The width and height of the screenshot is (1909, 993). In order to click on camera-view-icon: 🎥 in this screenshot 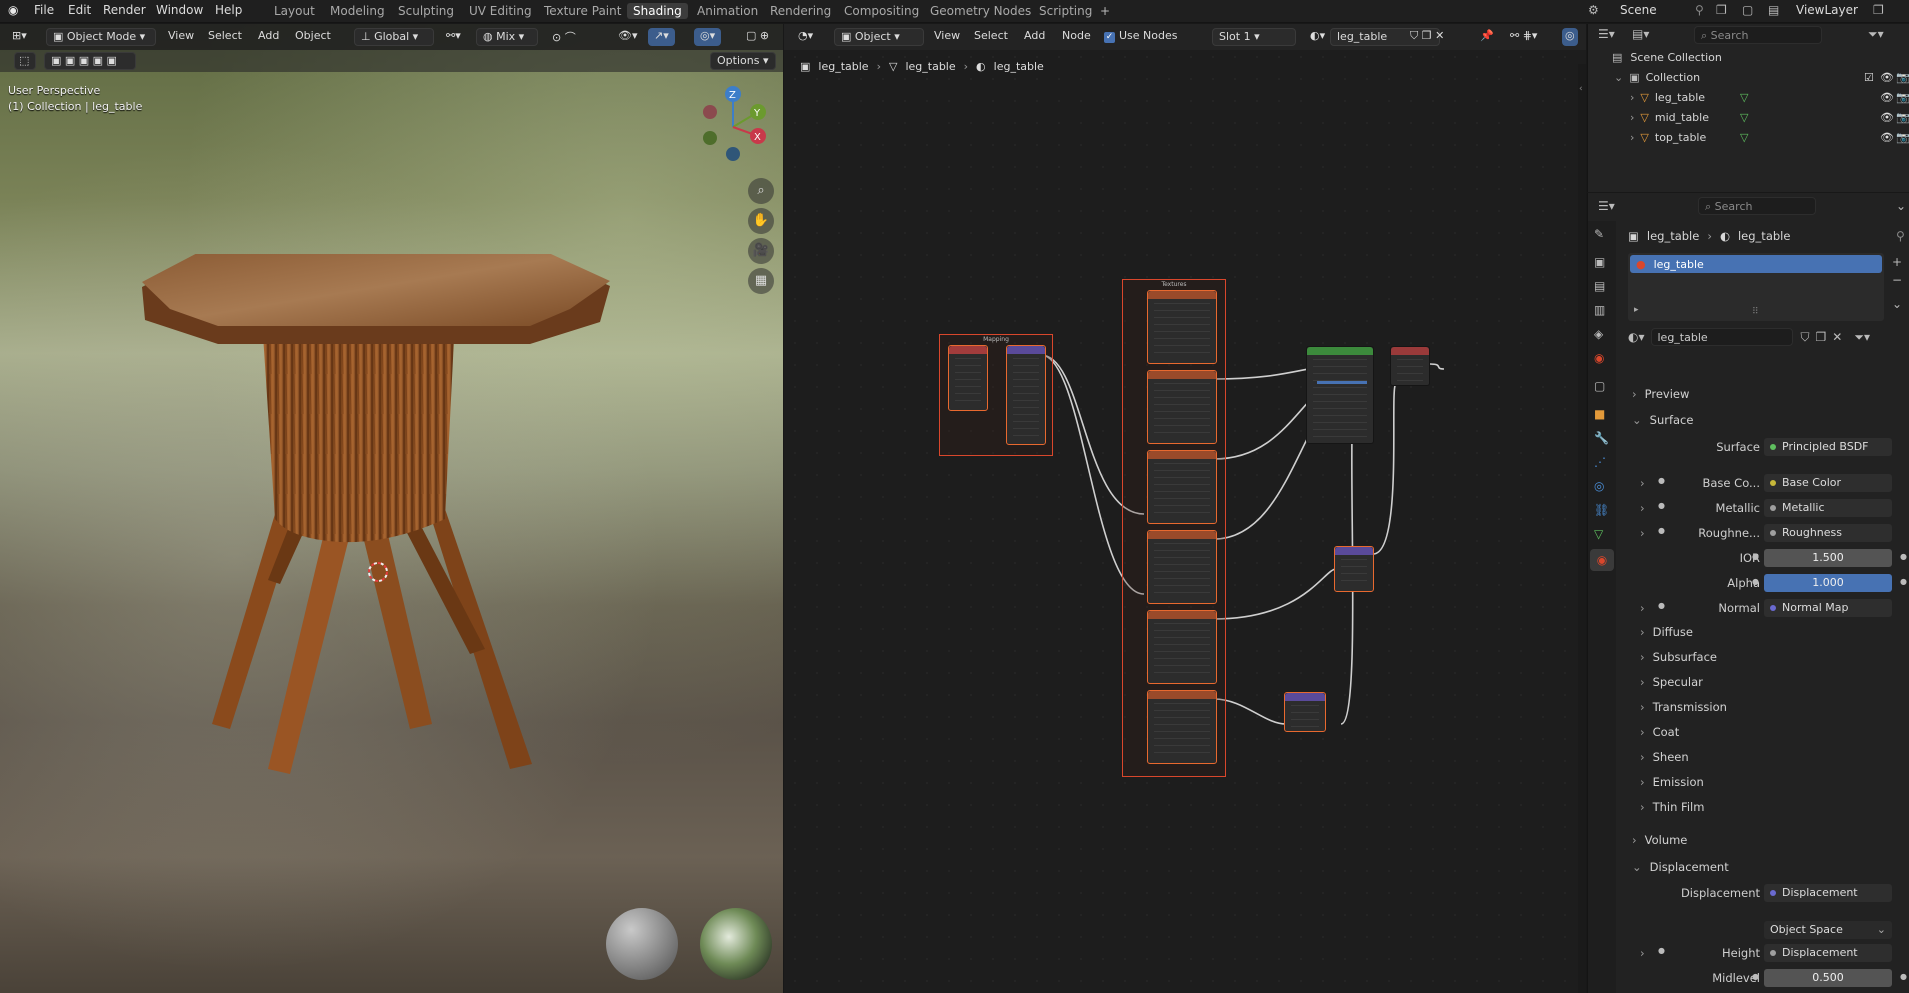, I will do `click(761, 251)`.